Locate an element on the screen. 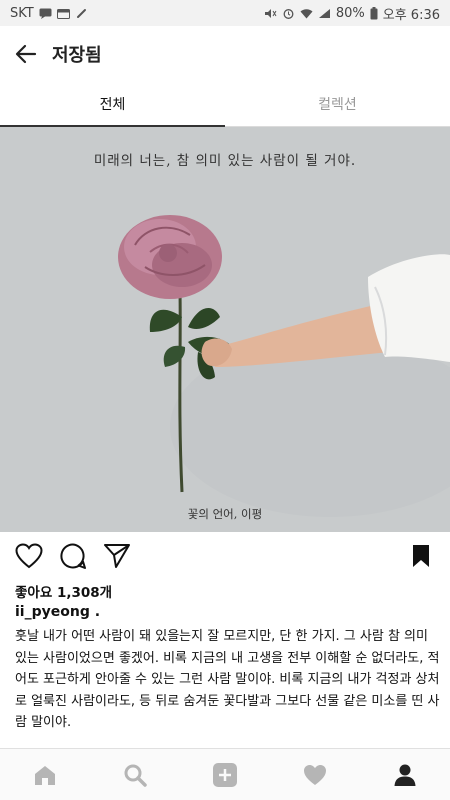  alarm-icon is located at coordinates (288, 13).